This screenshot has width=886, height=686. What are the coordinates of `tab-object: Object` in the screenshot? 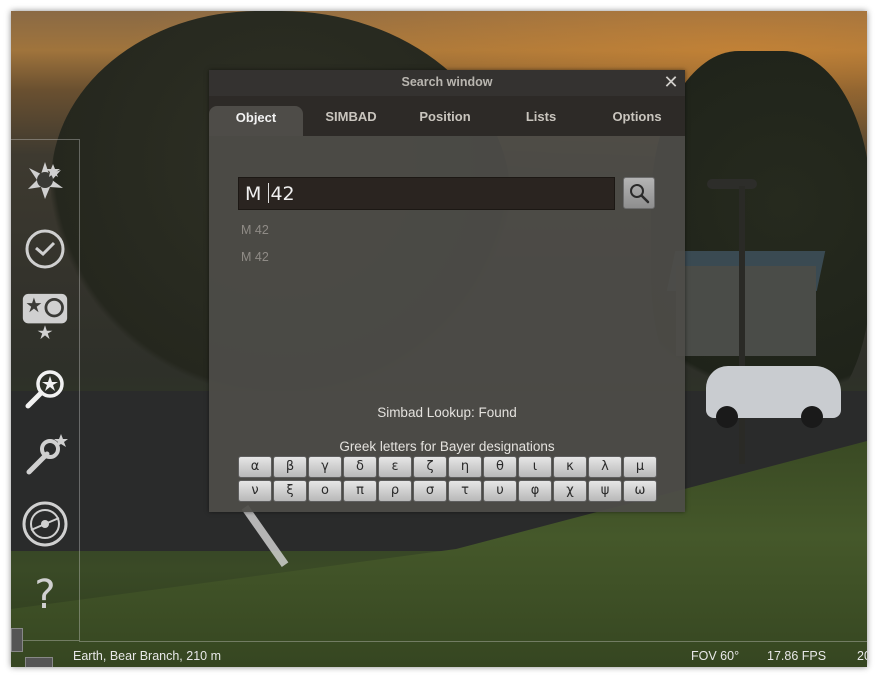 It's located at (256, 121).